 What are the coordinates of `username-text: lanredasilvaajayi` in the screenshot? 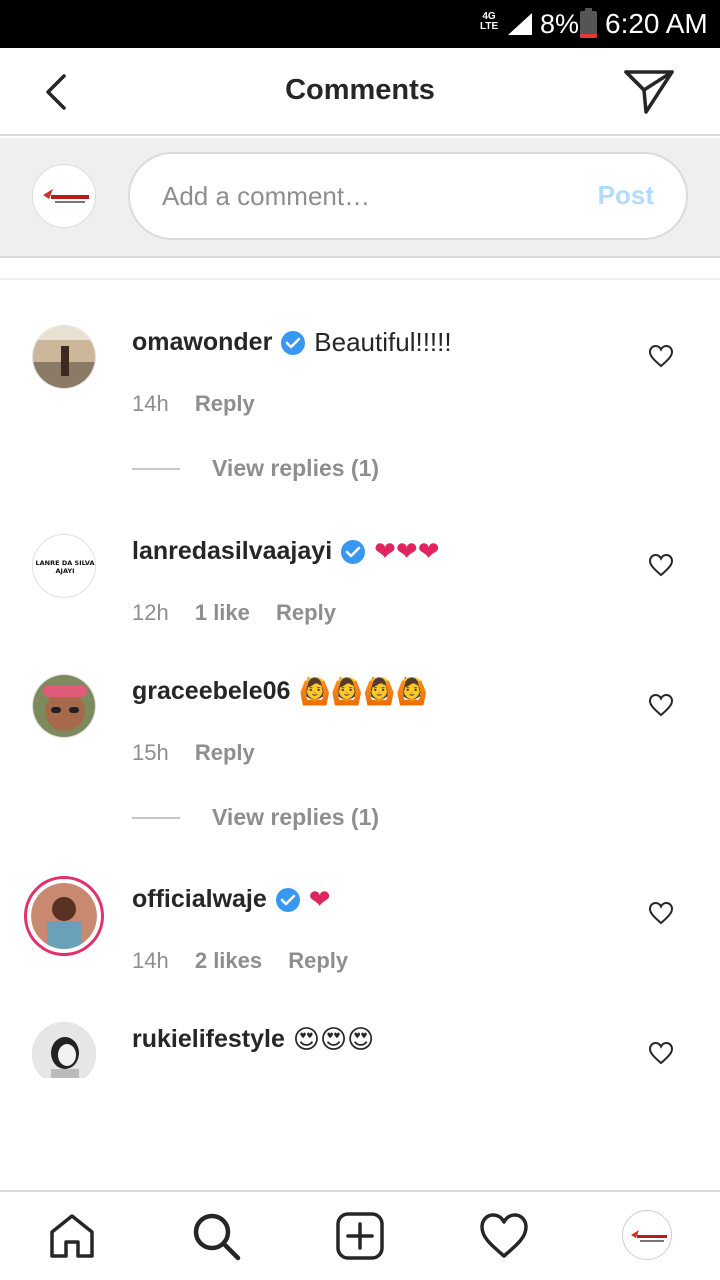 It's located at (232, 551).